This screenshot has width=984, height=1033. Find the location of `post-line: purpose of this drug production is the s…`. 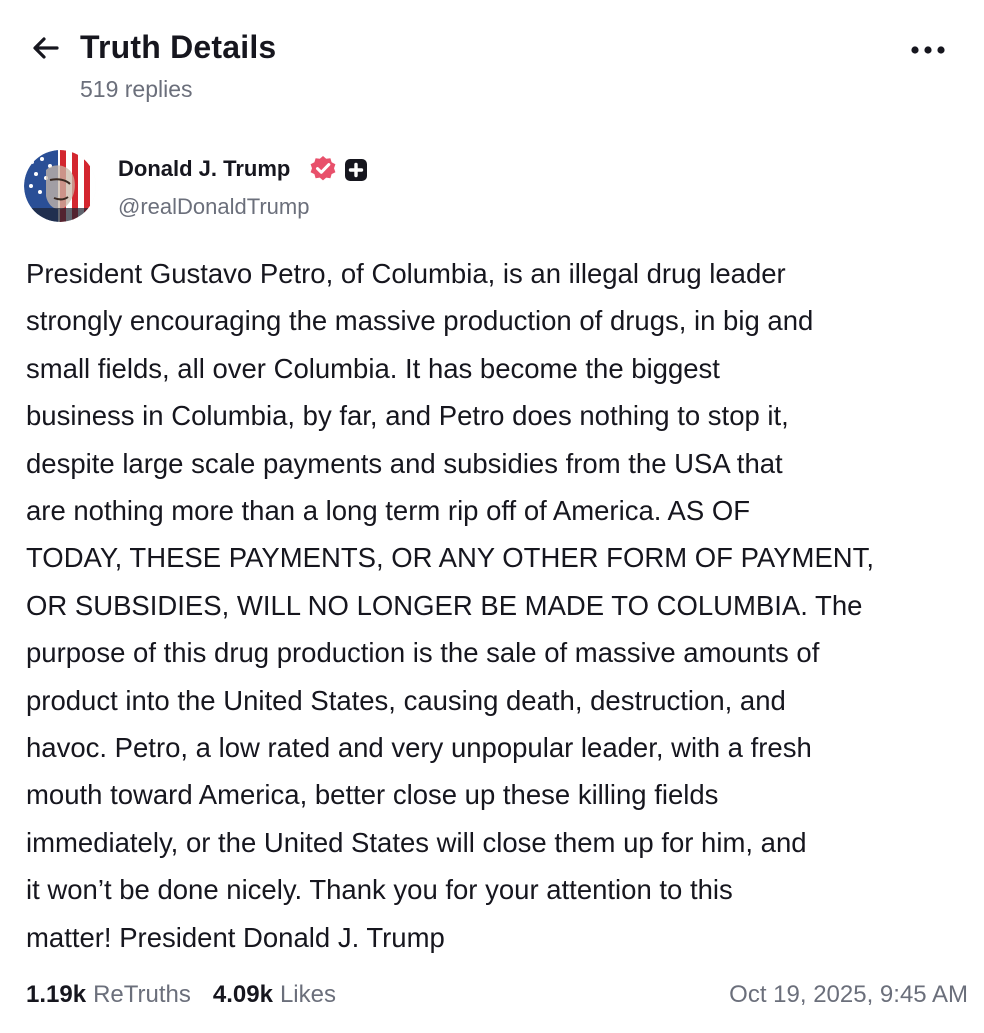

post-line: purpose of this drug production is the s… is located at coordinates (423, 653).